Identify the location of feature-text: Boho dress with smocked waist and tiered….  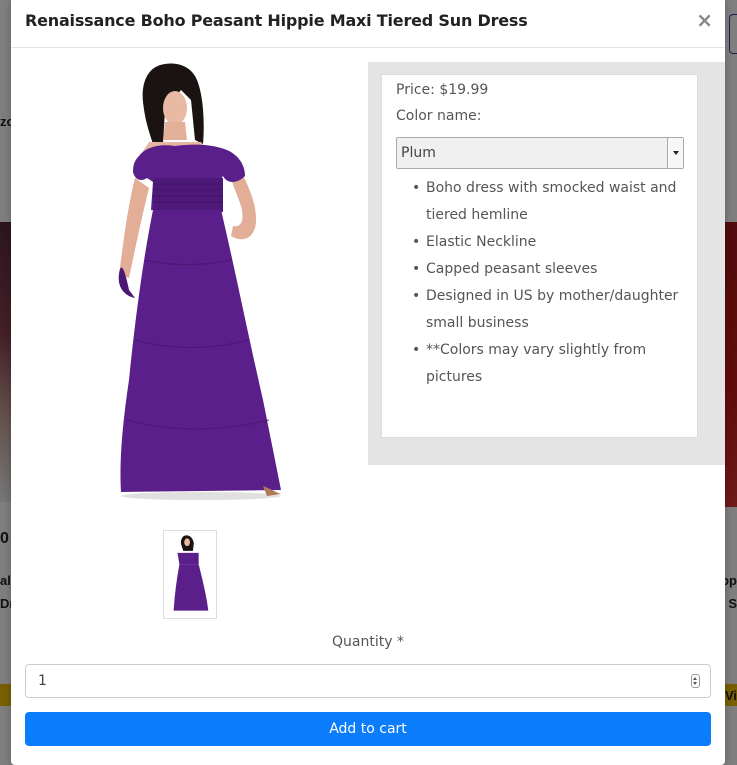
(551, 201).